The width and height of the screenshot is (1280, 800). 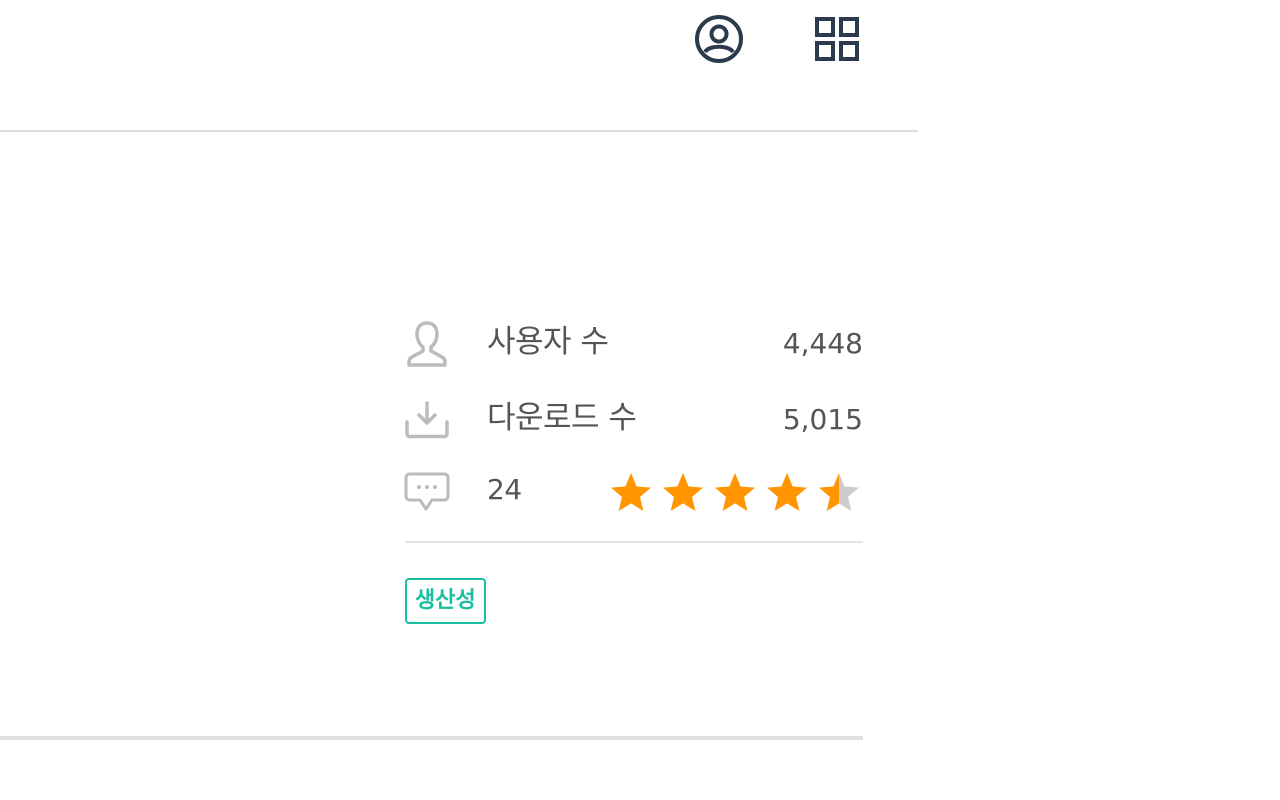 I want to click on category-tag: 생산성, so click(x=445, y=601).